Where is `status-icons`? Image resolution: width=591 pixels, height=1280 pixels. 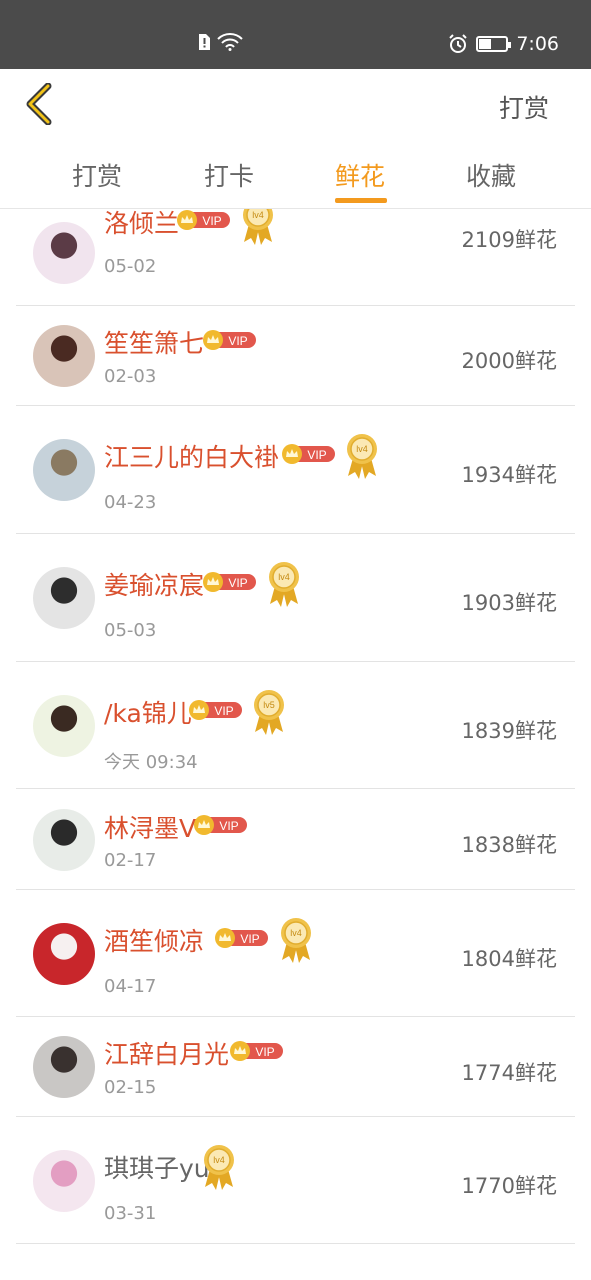 status-icons is located at coordinates (220, 42).